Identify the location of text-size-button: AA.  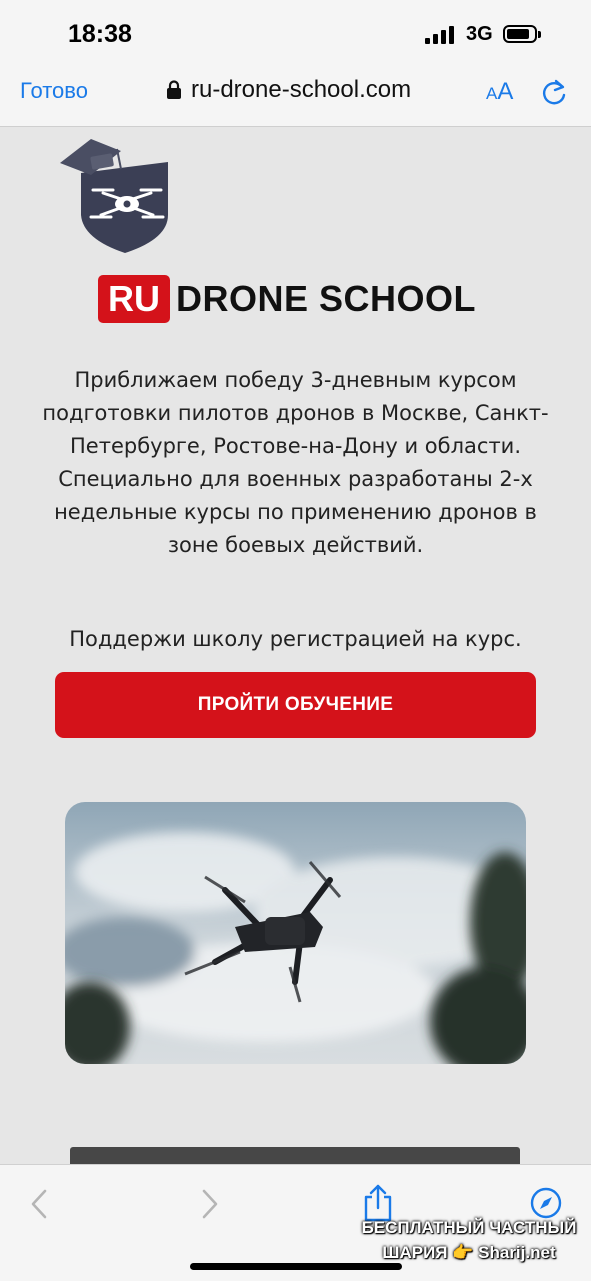
(499, 92).